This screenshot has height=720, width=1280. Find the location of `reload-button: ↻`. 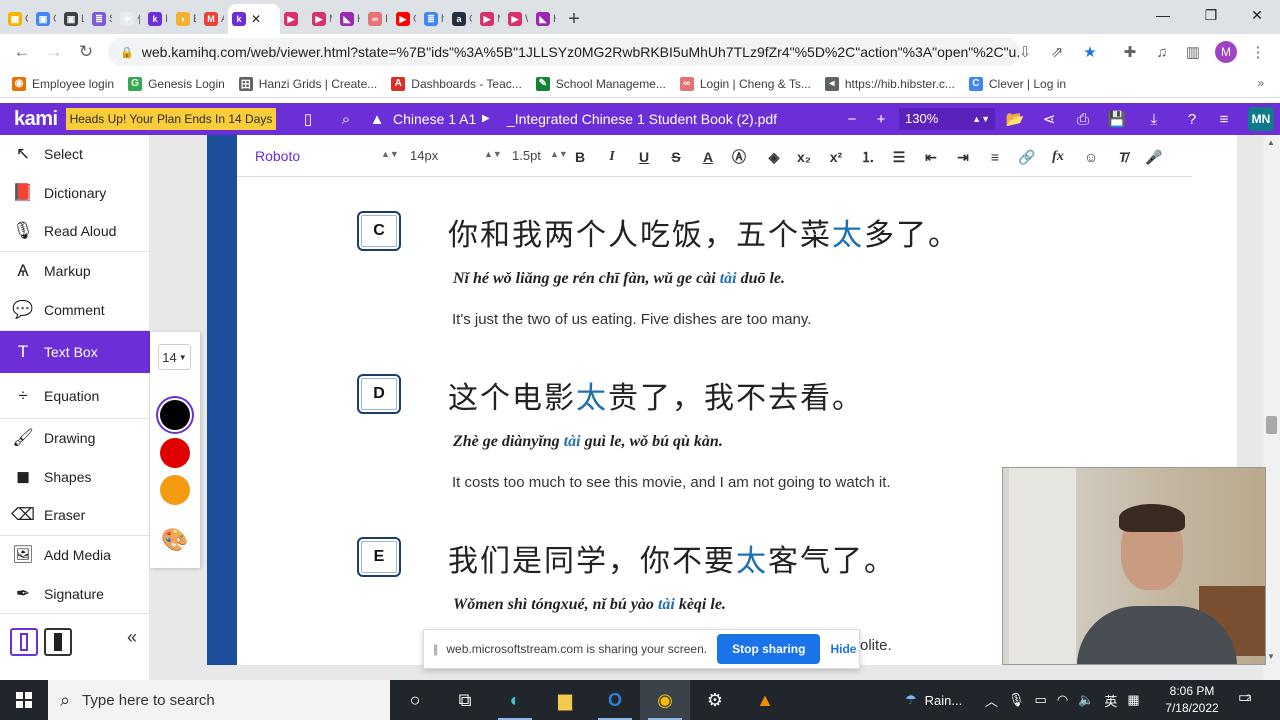

reload-button: ↻ is located at coordinates (86, 52).